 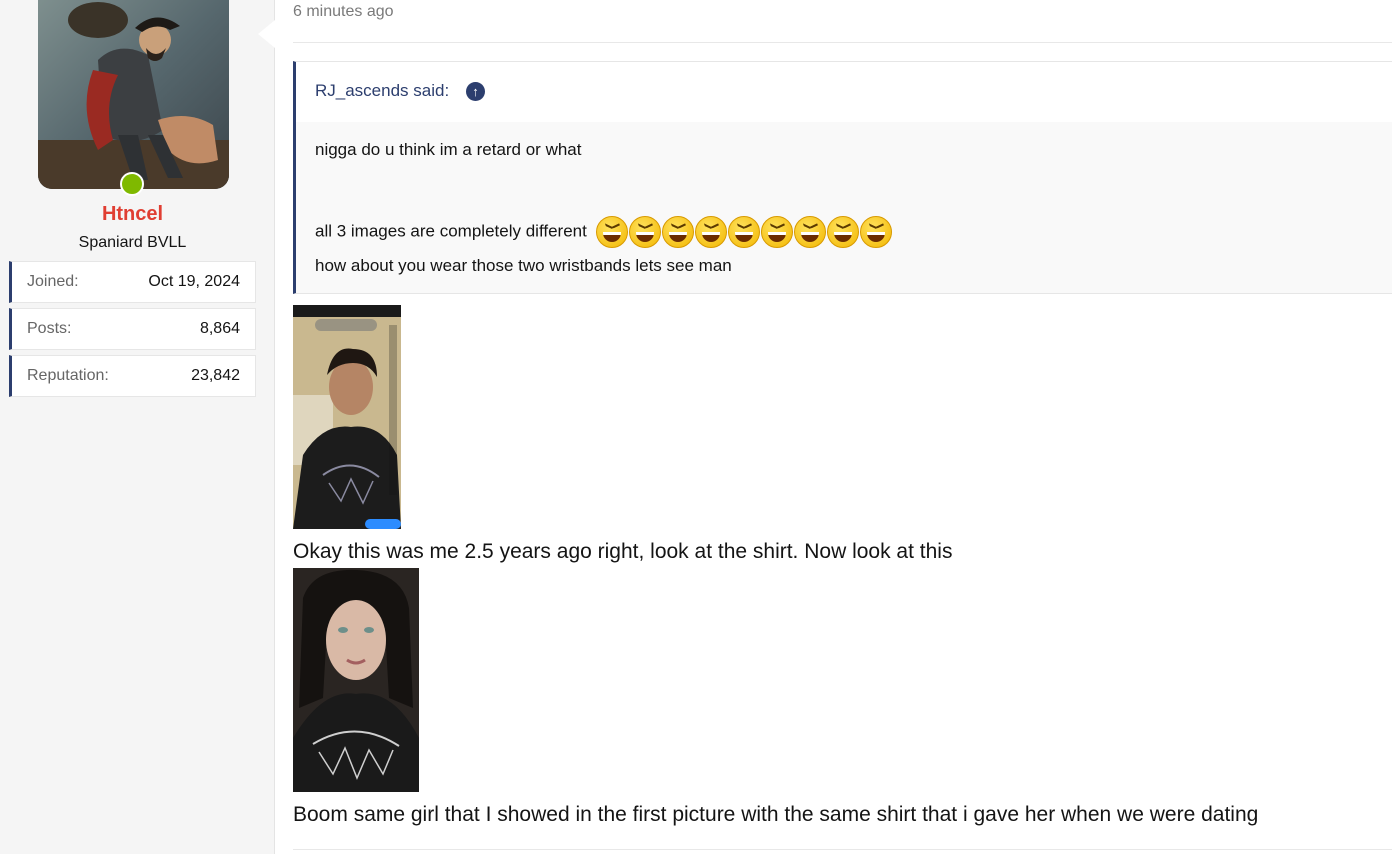 What do you see at coordinates (132, 282) in the screenshot?
I see `stat-joined: Joined: Oct 19, 2024` at bounding box center [132, 282].